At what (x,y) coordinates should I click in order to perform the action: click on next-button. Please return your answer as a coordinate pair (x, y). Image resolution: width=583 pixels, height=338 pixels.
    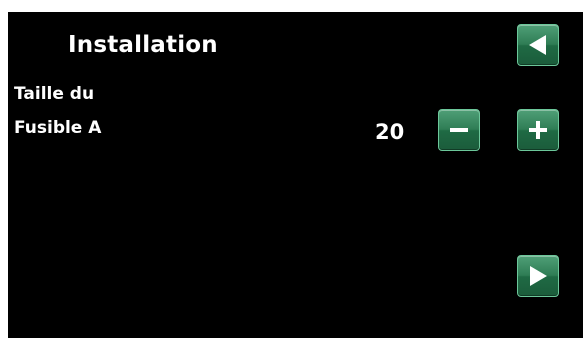
    Looking at the image, I should click on (538, 276).